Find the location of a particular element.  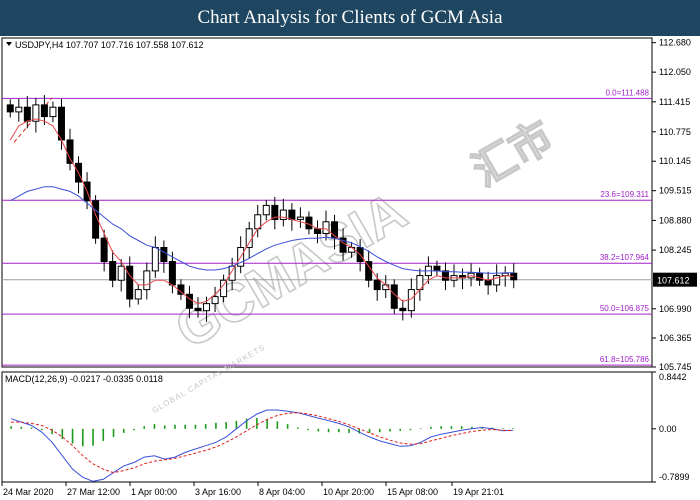

price-axis-label: 110.775 is located at coordinates (675, 132).